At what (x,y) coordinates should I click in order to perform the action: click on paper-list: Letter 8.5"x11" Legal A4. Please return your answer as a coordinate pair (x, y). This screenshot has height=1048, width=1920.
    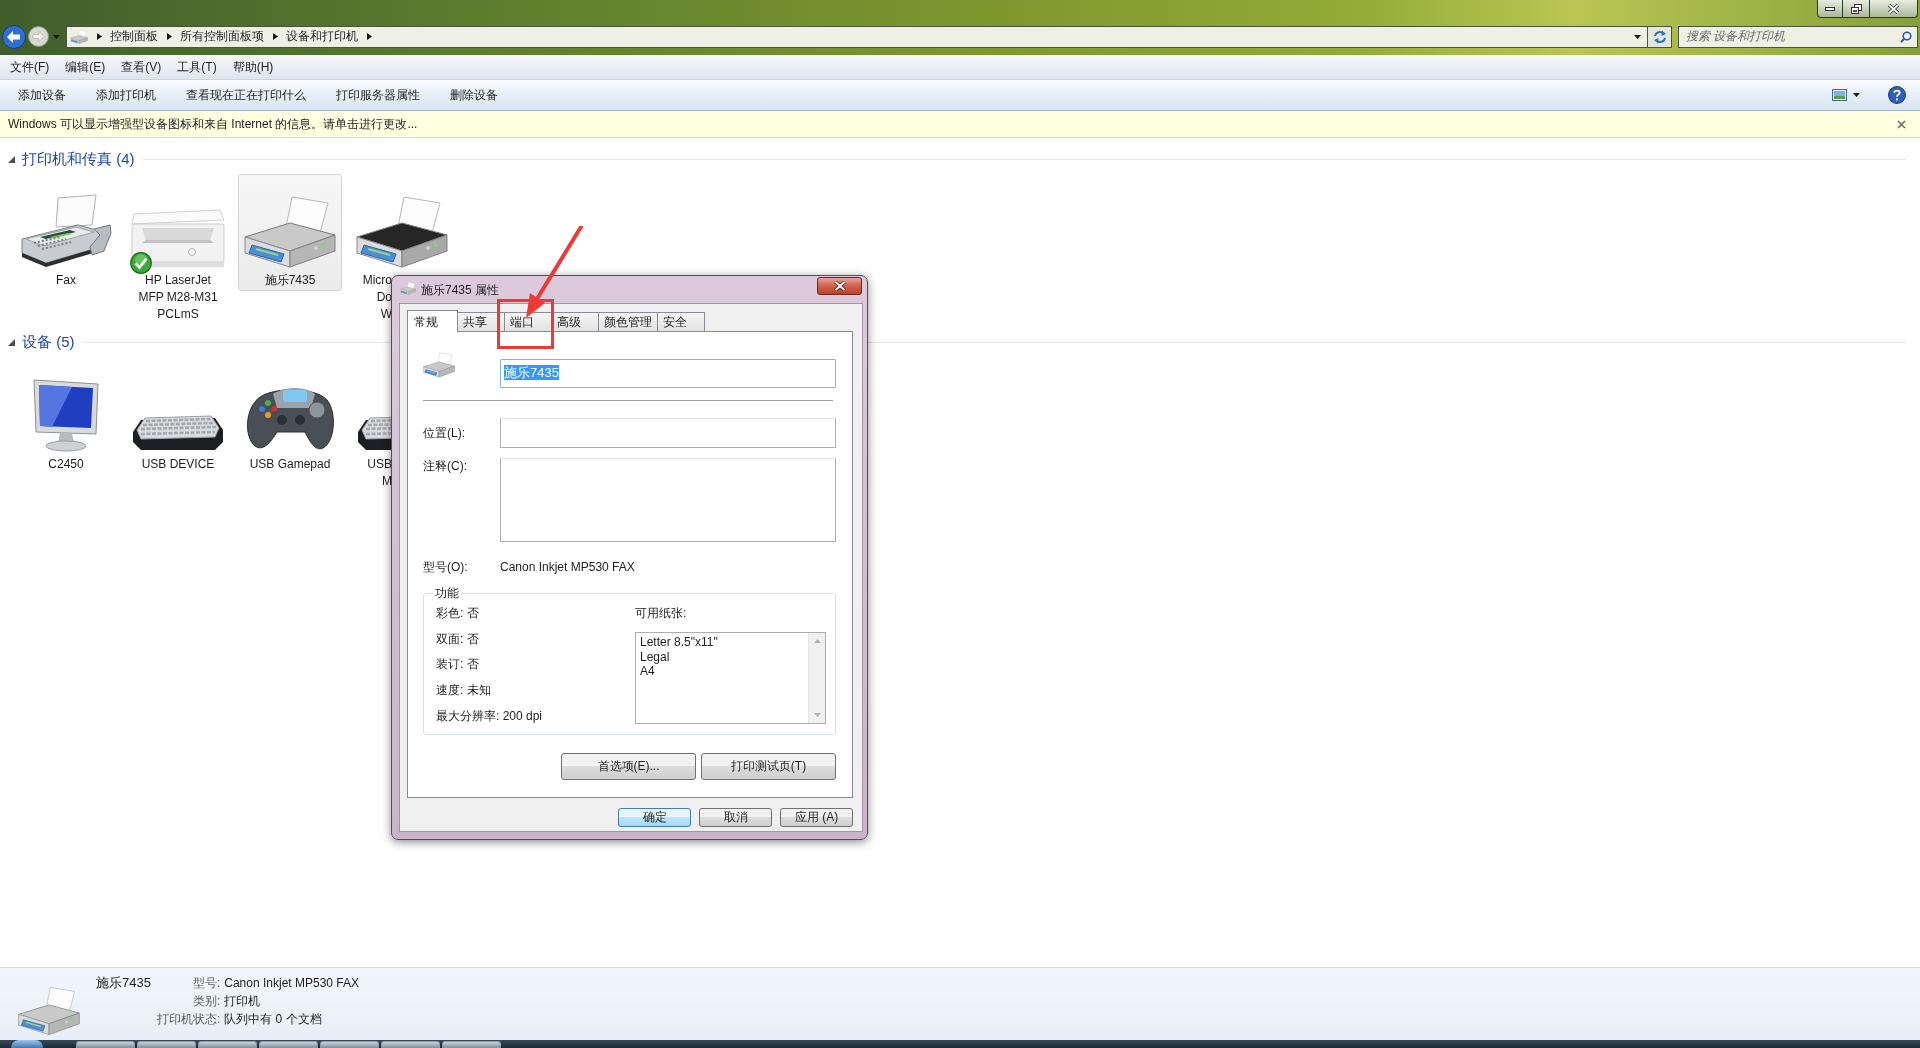
    Looking at the image, I should click on (730, 678).